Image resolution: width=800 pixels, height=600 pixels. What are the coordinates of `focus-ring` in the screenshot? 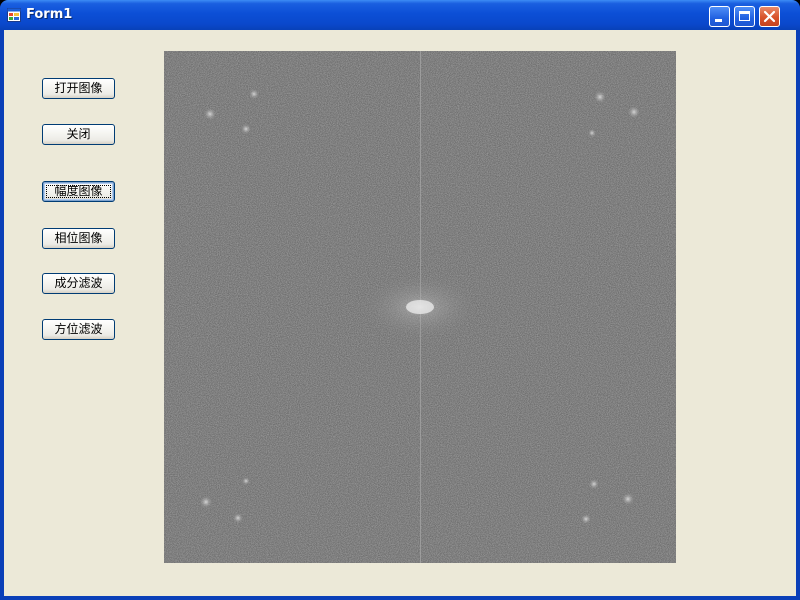 It's located at (78, 191).